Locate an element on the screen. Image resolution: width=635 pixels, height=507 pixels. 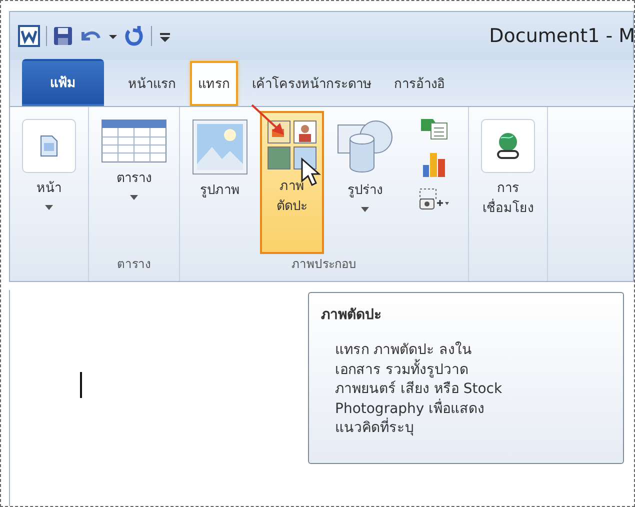
ribbon-tab: แทรก is located at coordinates (214, 83).